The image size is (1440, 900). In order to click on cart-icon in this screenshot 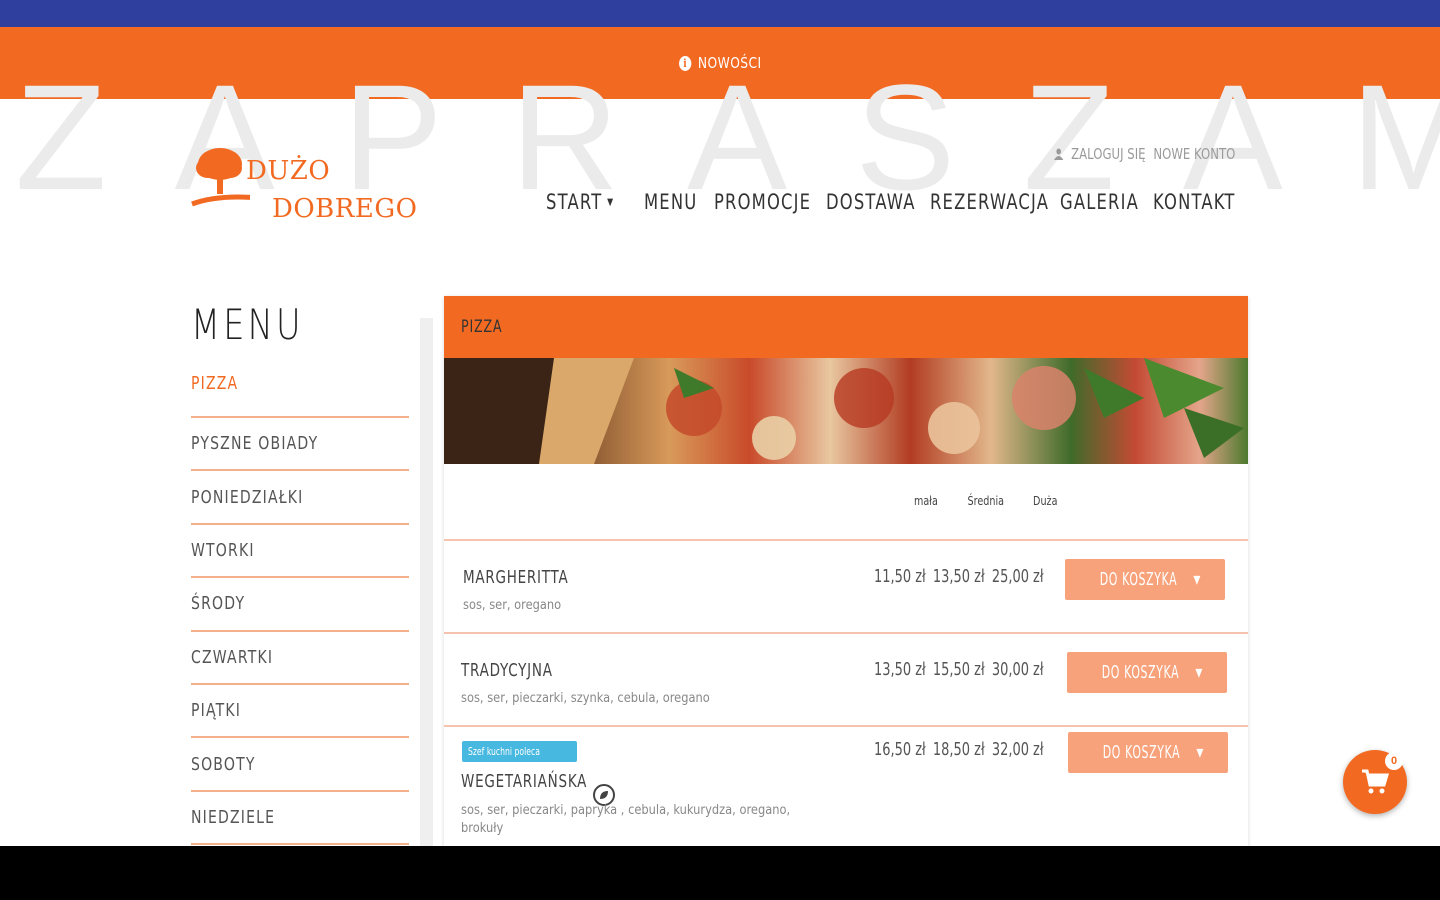, I will do `click(1375, 781)`.